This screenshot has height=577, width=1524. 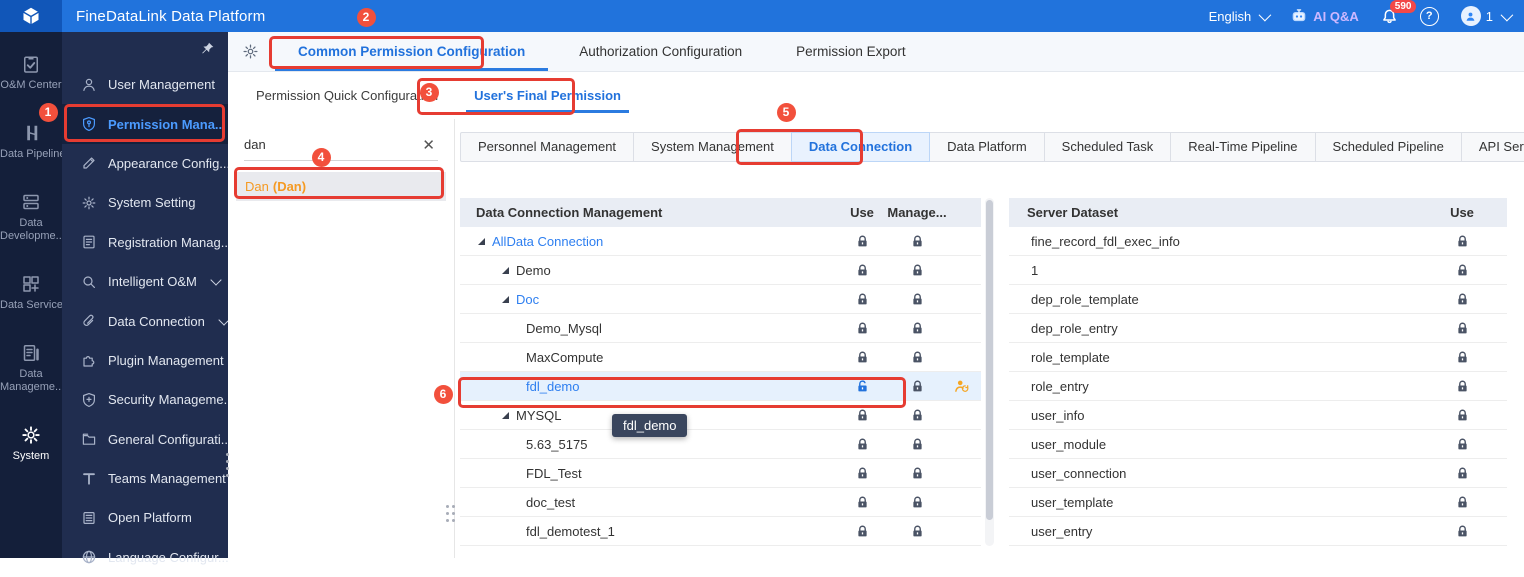 I want to click on dataset-row-user_module: user_module, so click(x=1258, y=444).